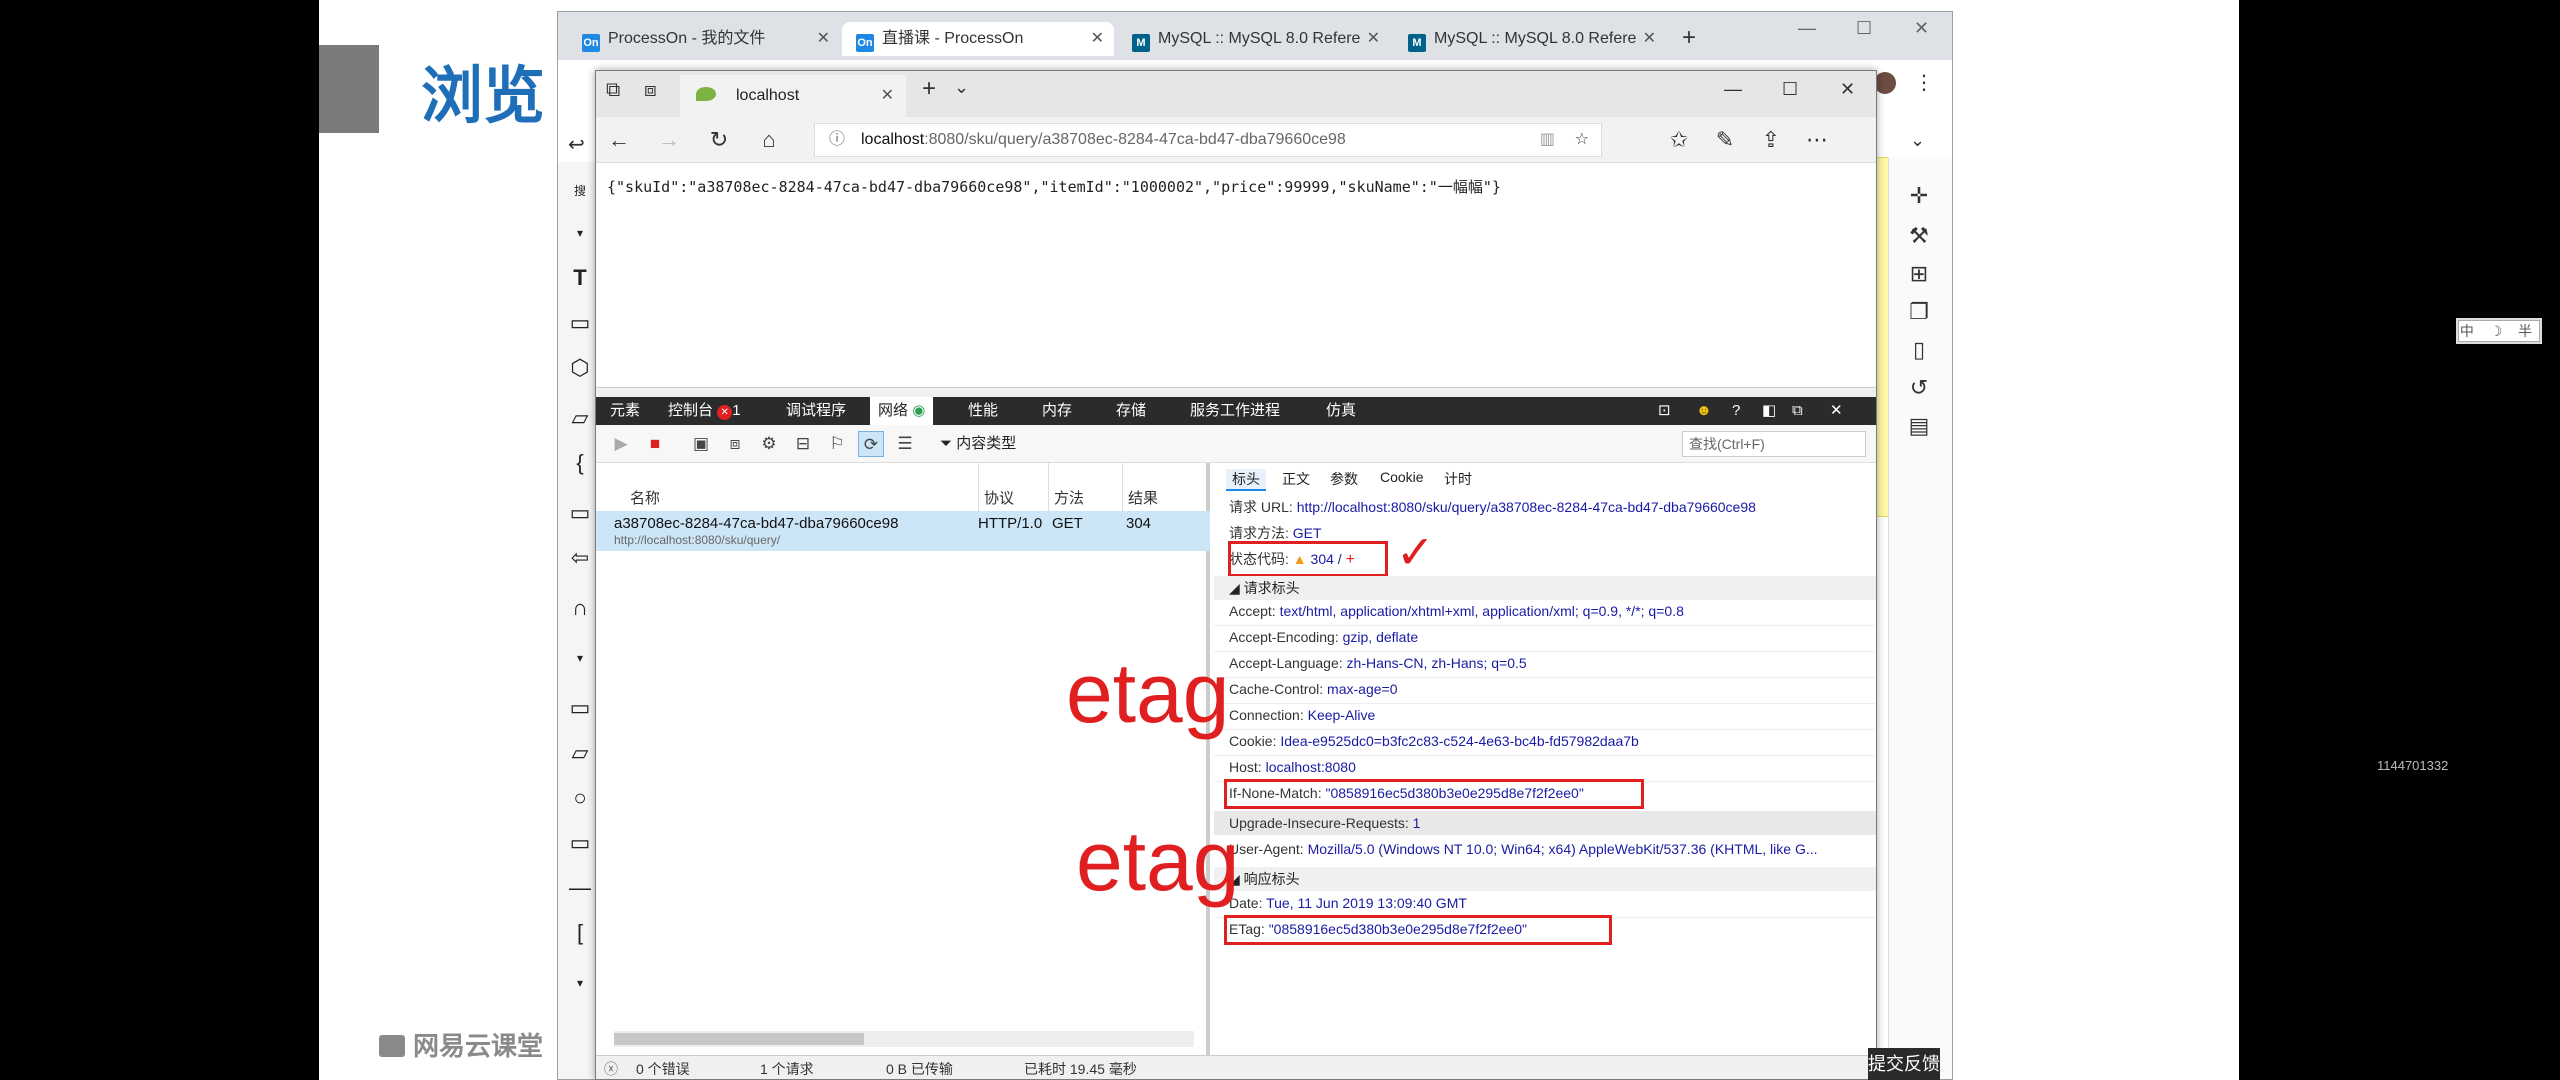 Image resolution: width=2560 pixels, height=1080 pixels. What do you see at coordinates (793, 96) in the screenshot?
I see `edge-tab: localhost ✕` at bounding box center [793, 96].